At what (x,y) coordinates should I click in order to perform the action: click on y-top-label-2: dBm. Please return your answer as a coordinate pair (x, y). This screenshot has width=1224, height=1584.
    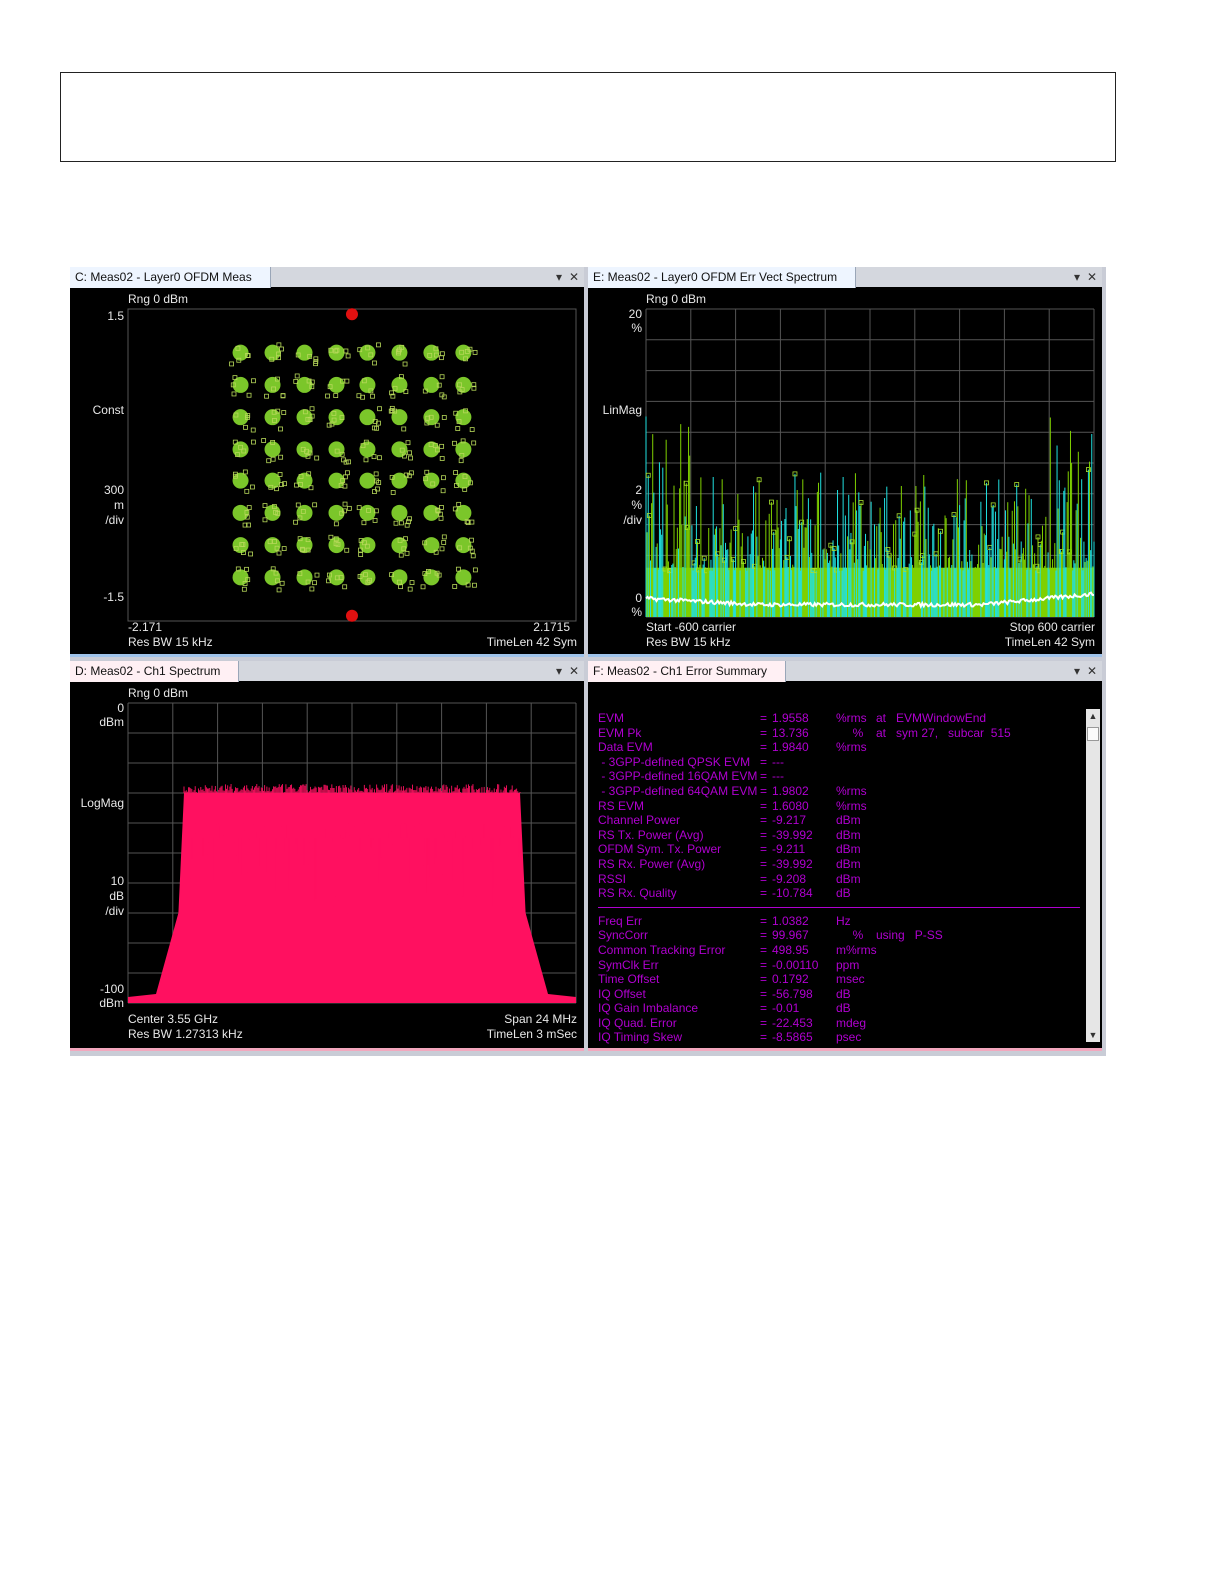
    Looking at the image, I should click on (111, 722).